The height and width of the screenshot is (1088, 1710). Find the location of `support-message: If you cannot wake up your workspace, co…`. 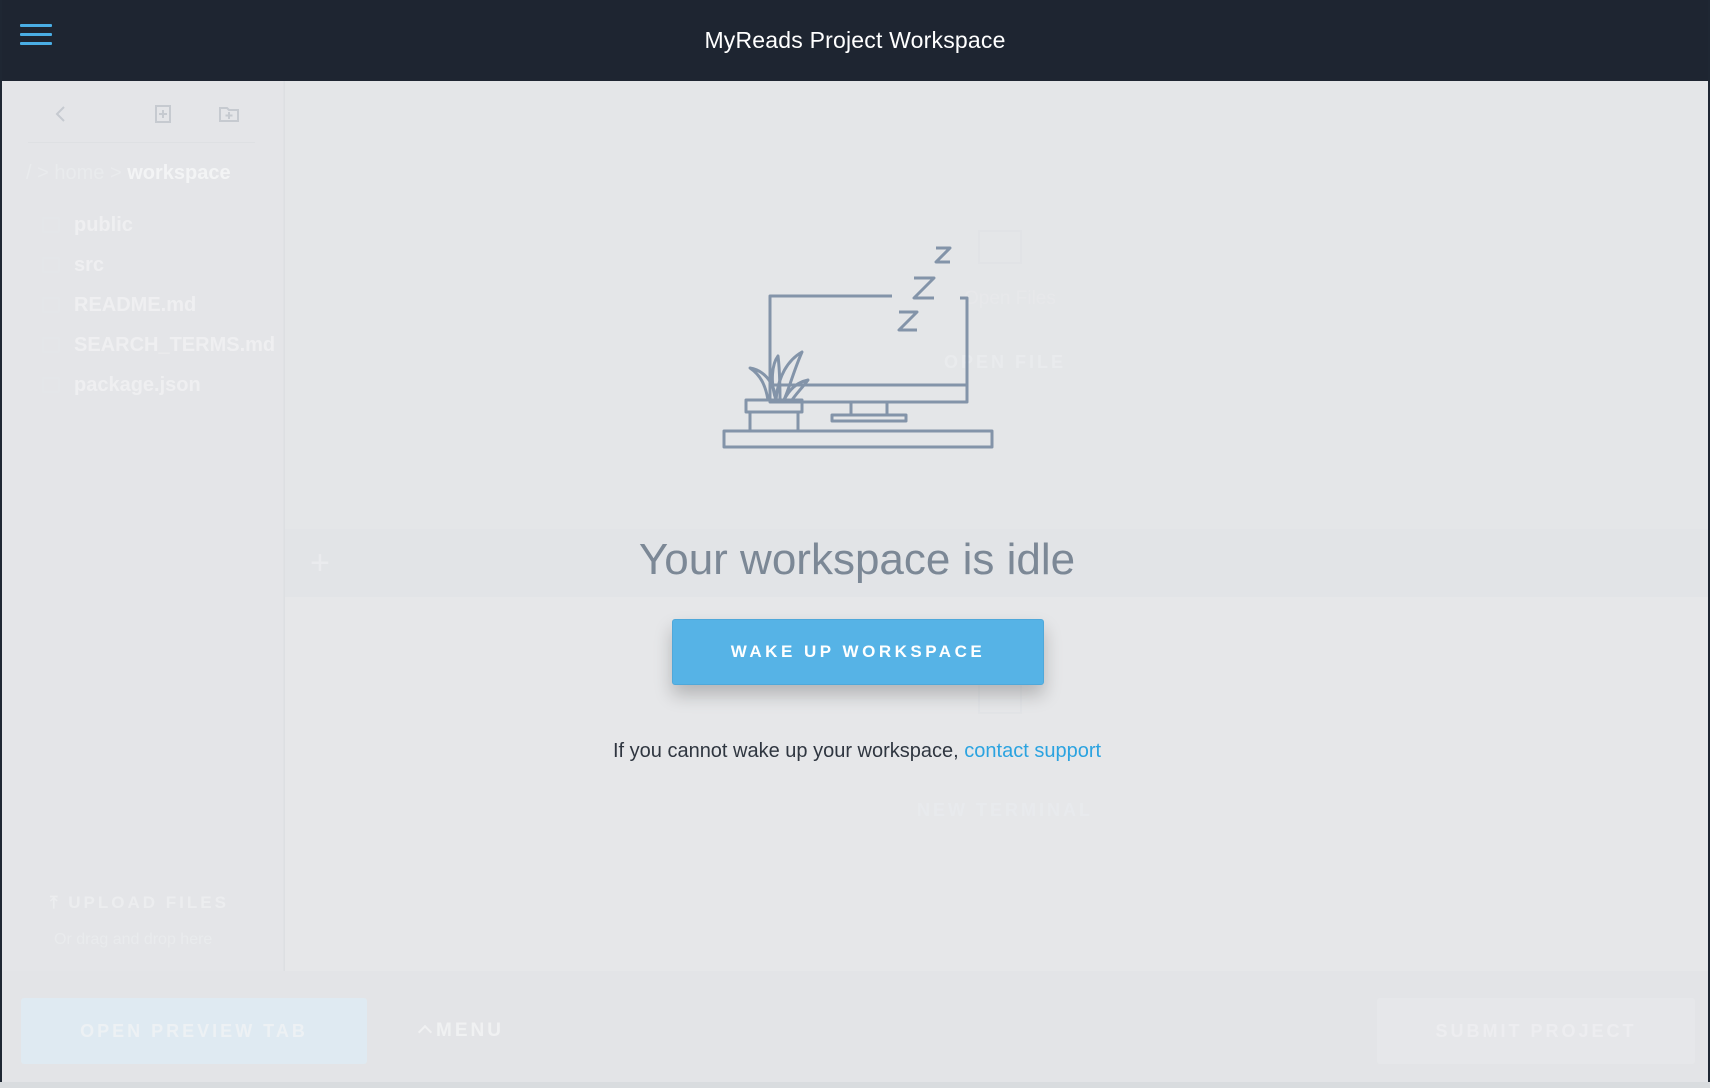

support-message: If you cannot wake up your workspace, co… is located at coordinates (855, 751).